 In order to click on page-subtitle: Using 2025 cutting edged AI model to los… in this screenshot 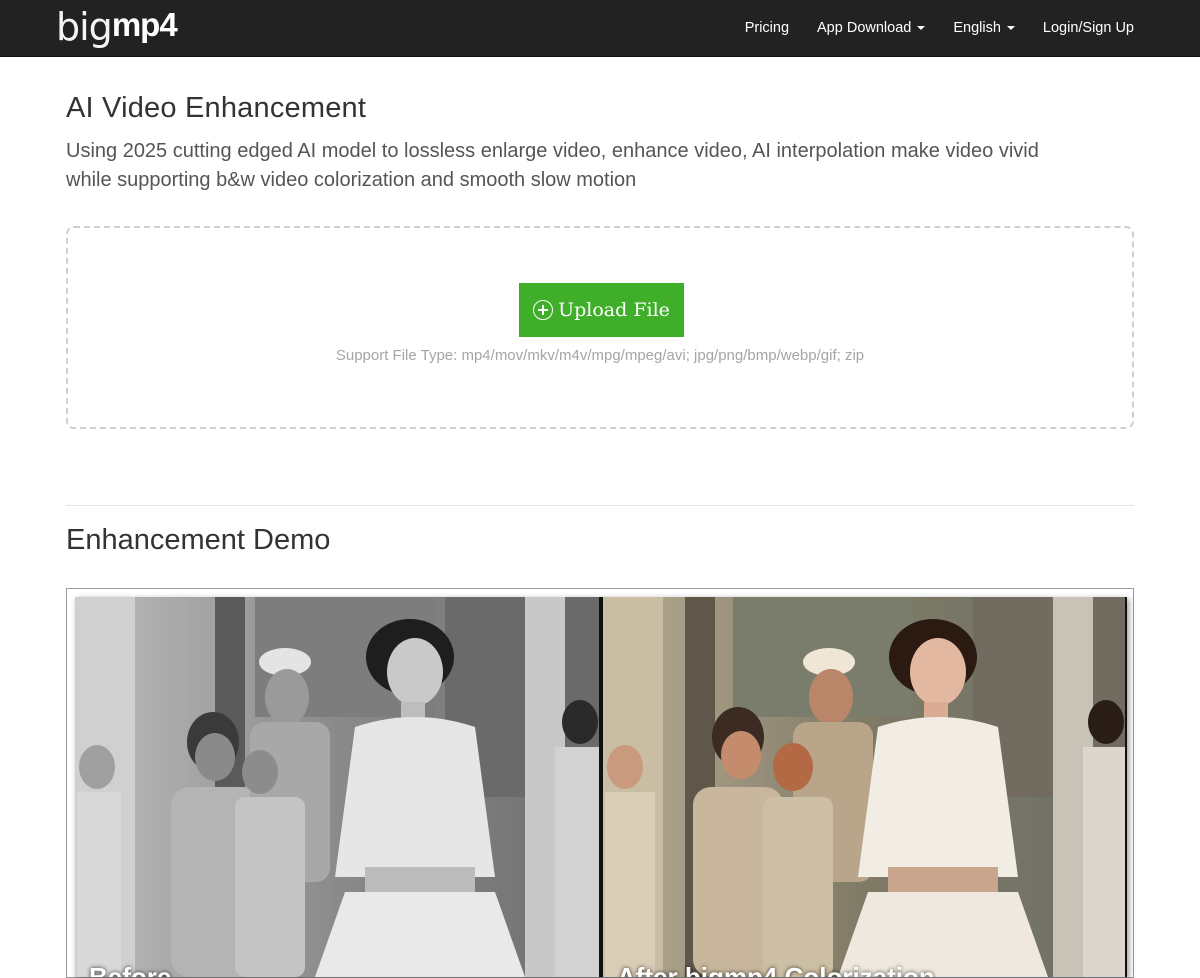, I will do `click(552, 165)`.